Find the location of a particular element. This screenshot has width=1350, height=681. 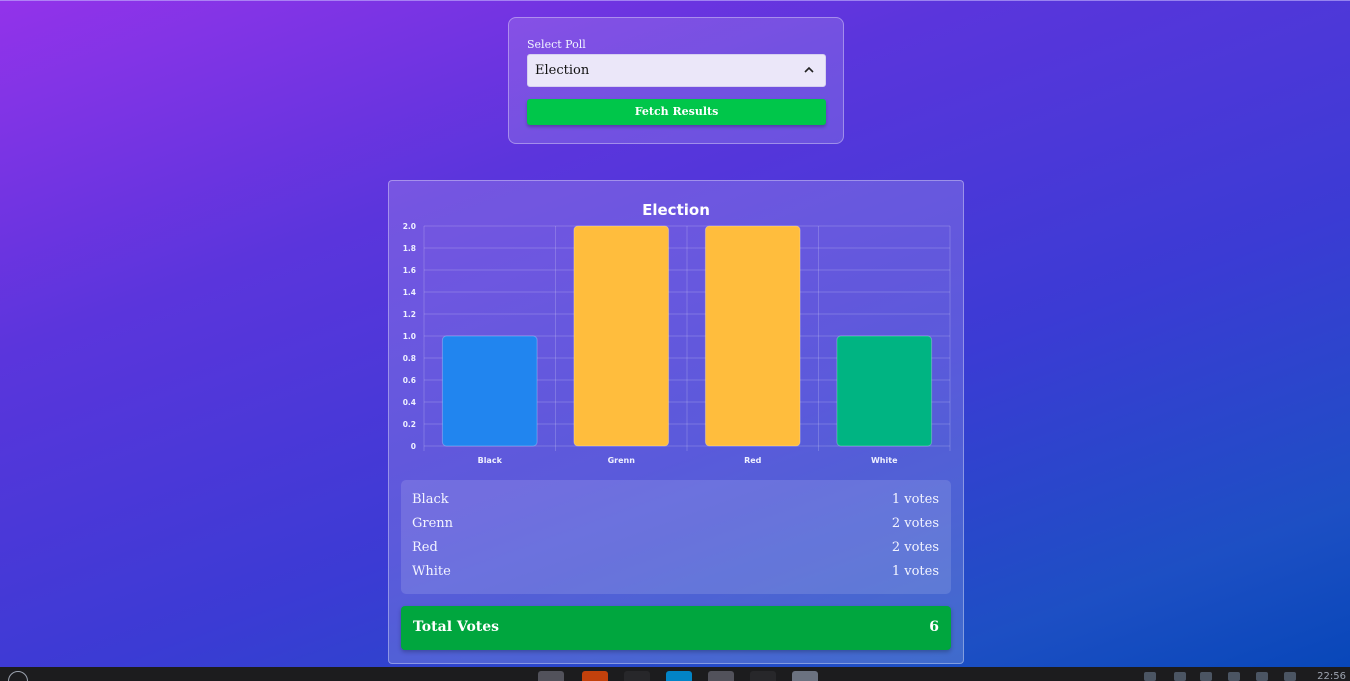

y-tick-label: 1.8 is located at coordinates (409, 248).